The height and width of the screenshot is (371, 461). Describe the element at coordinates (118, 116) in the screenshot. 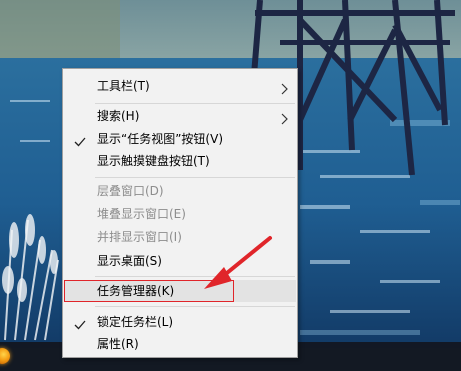

I see `menu-item-label: 搜索(H)` at that location.